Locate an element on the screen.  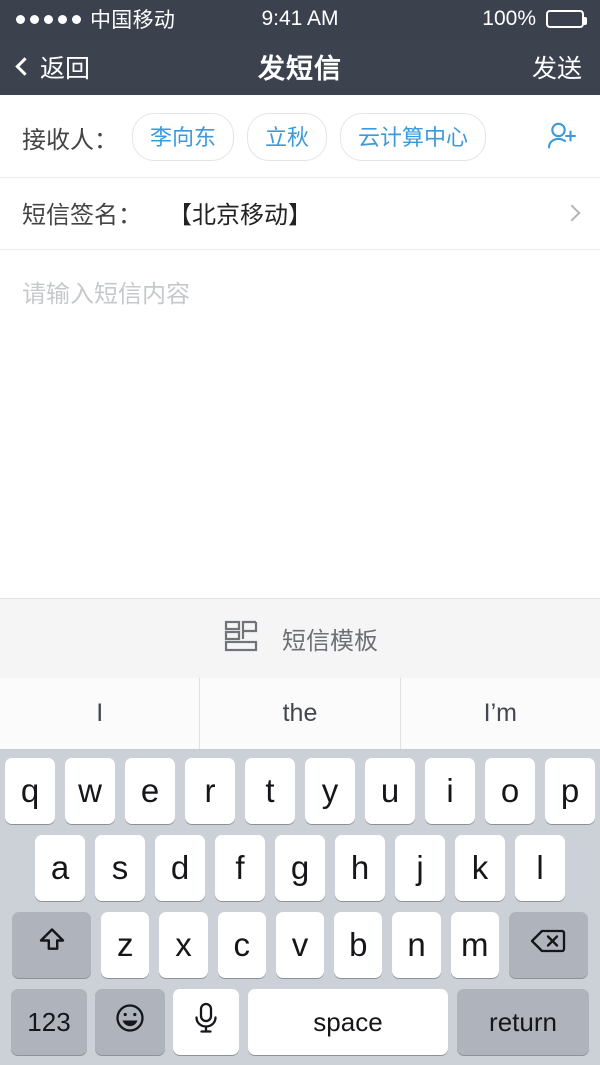
recipient-chip-list: 李向东 立秋 云计算中心 is located at coordinates (333, 137).